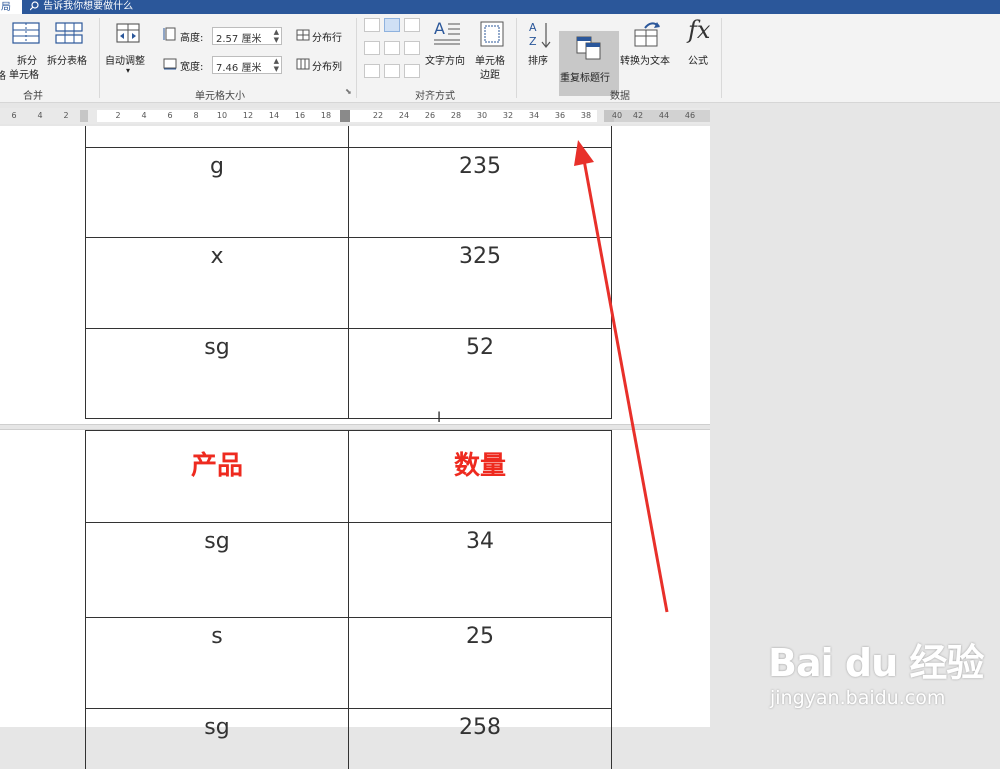  What do you see at coordinates (858, 698) in the screenshot?
I see `watermark-url: jingyan.baidu.com` at bounding box center [858, 698].